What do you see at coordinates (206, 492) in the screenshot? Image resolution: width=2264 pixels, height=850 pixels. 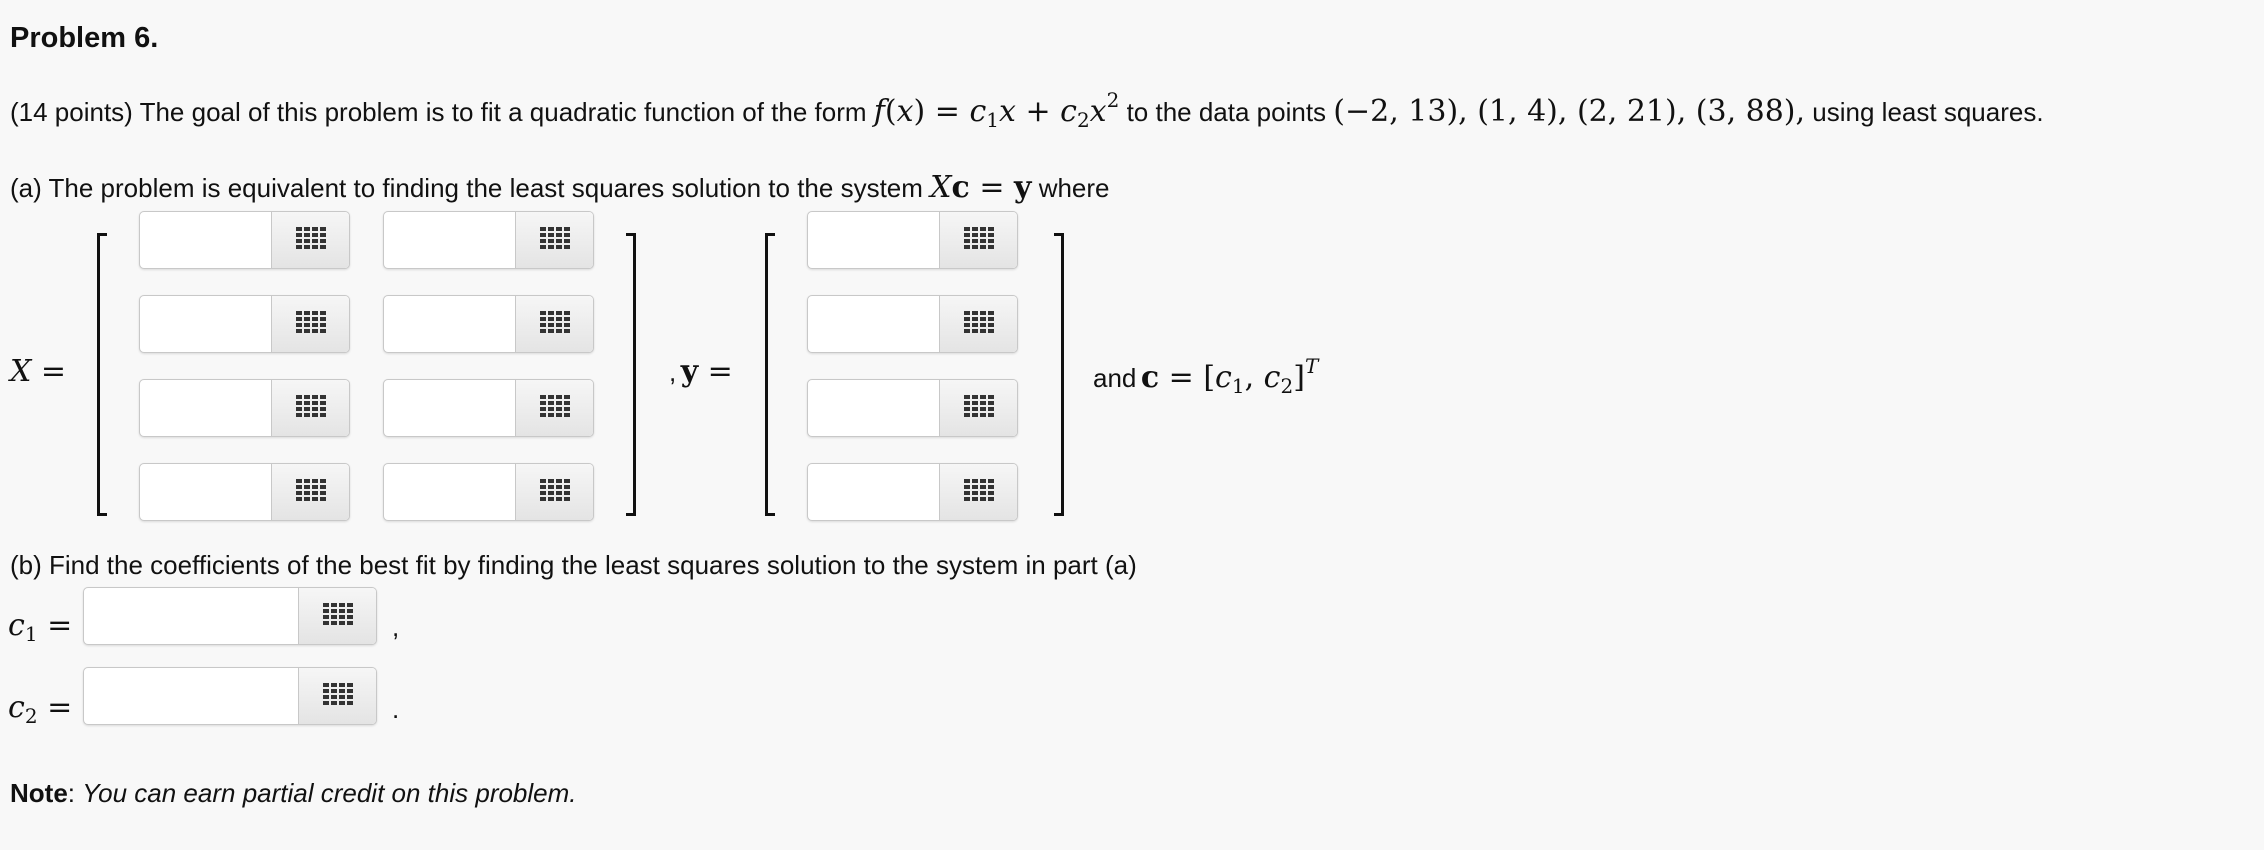 I see `matrix-x-r4c1-input` at bounding box center [206, 492].